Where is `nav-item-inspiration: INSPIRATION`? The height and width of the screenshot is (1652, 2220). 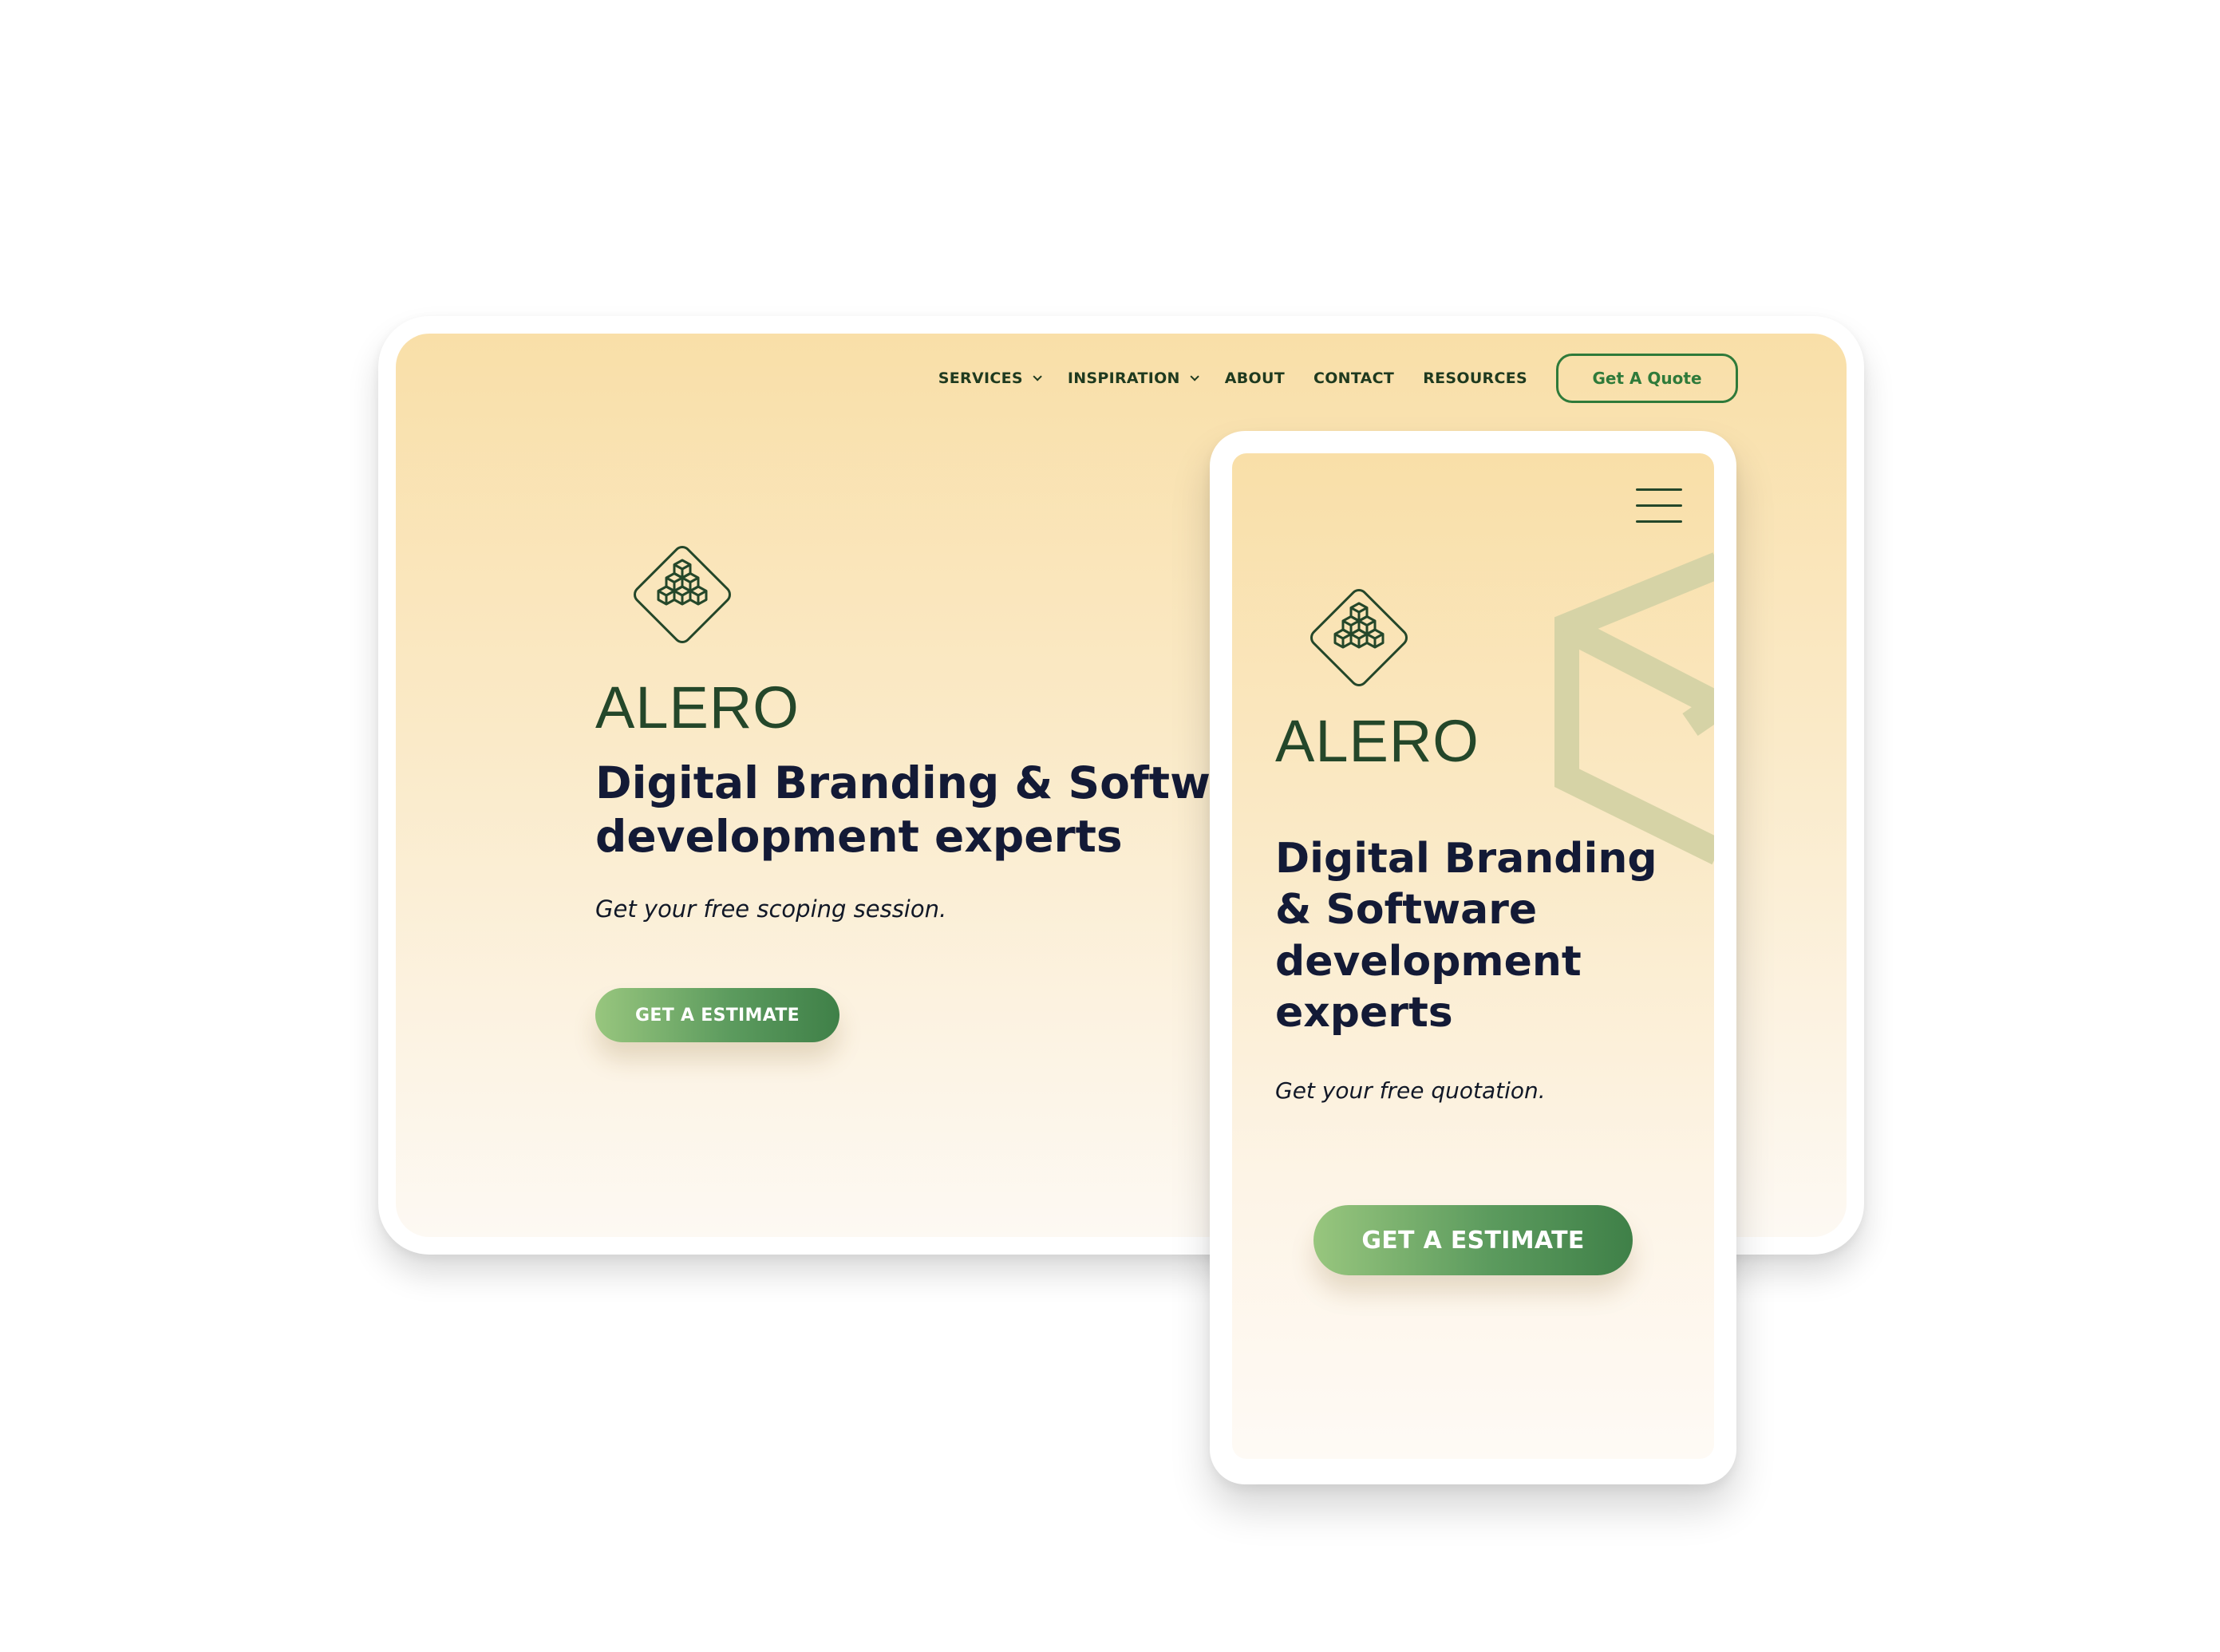
nav-item-inspiration: INSPIRATION is located at coordinates (1133, 378).